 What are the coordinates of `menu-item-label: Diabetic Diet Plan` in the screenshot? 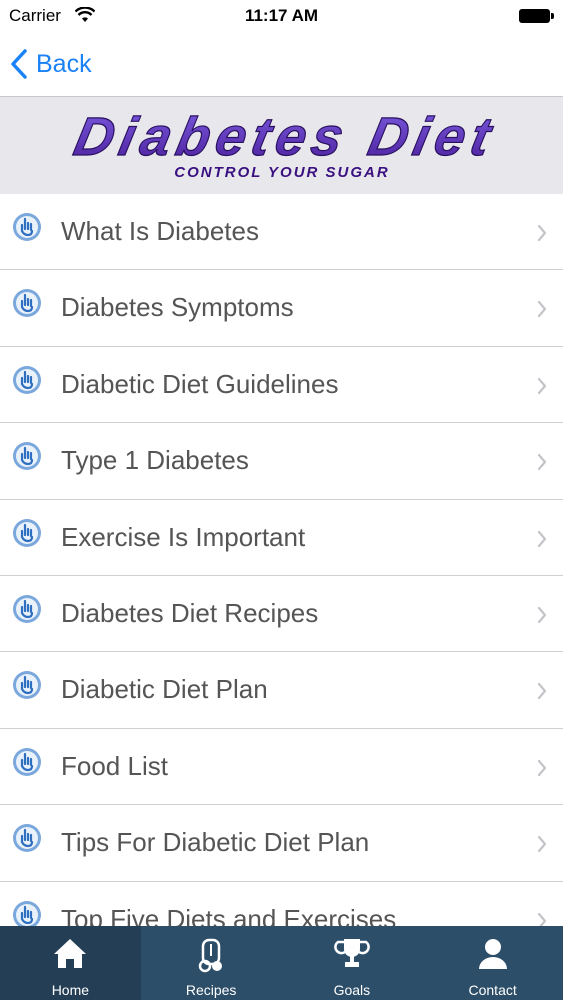 It's located at (164, 689).